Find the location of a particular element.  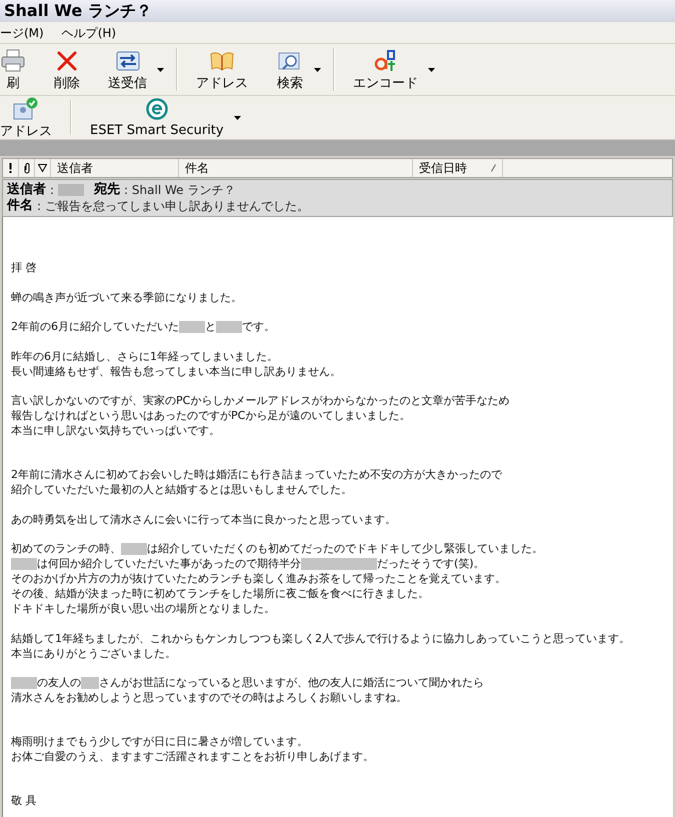

body-text: だったそうです(笑)。 is located at coordinates (431, 563).